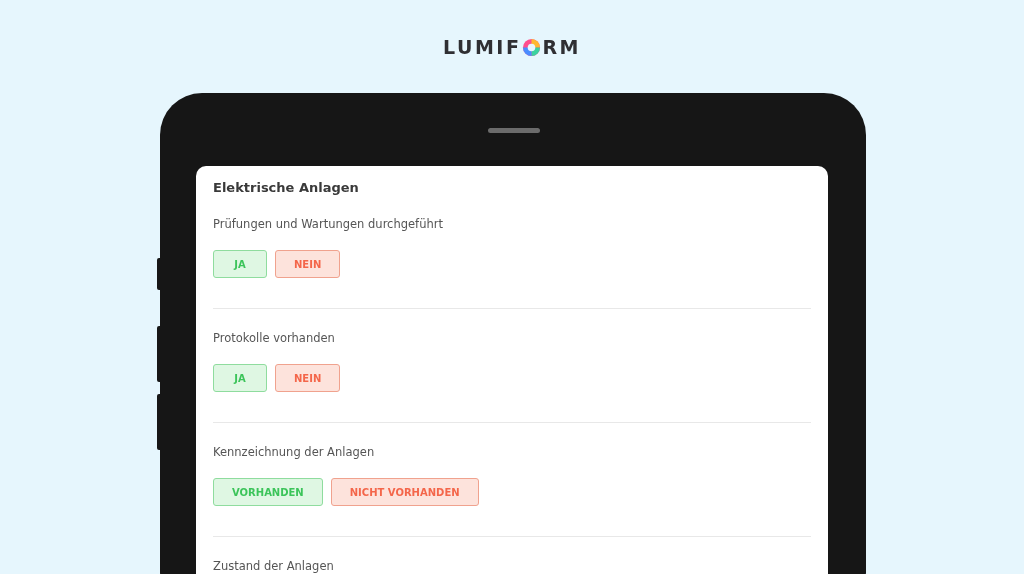  What do you see at coordinates (514, 130) in the screenshot?
I see `speaker-slot` at bounding box center [514, 130].